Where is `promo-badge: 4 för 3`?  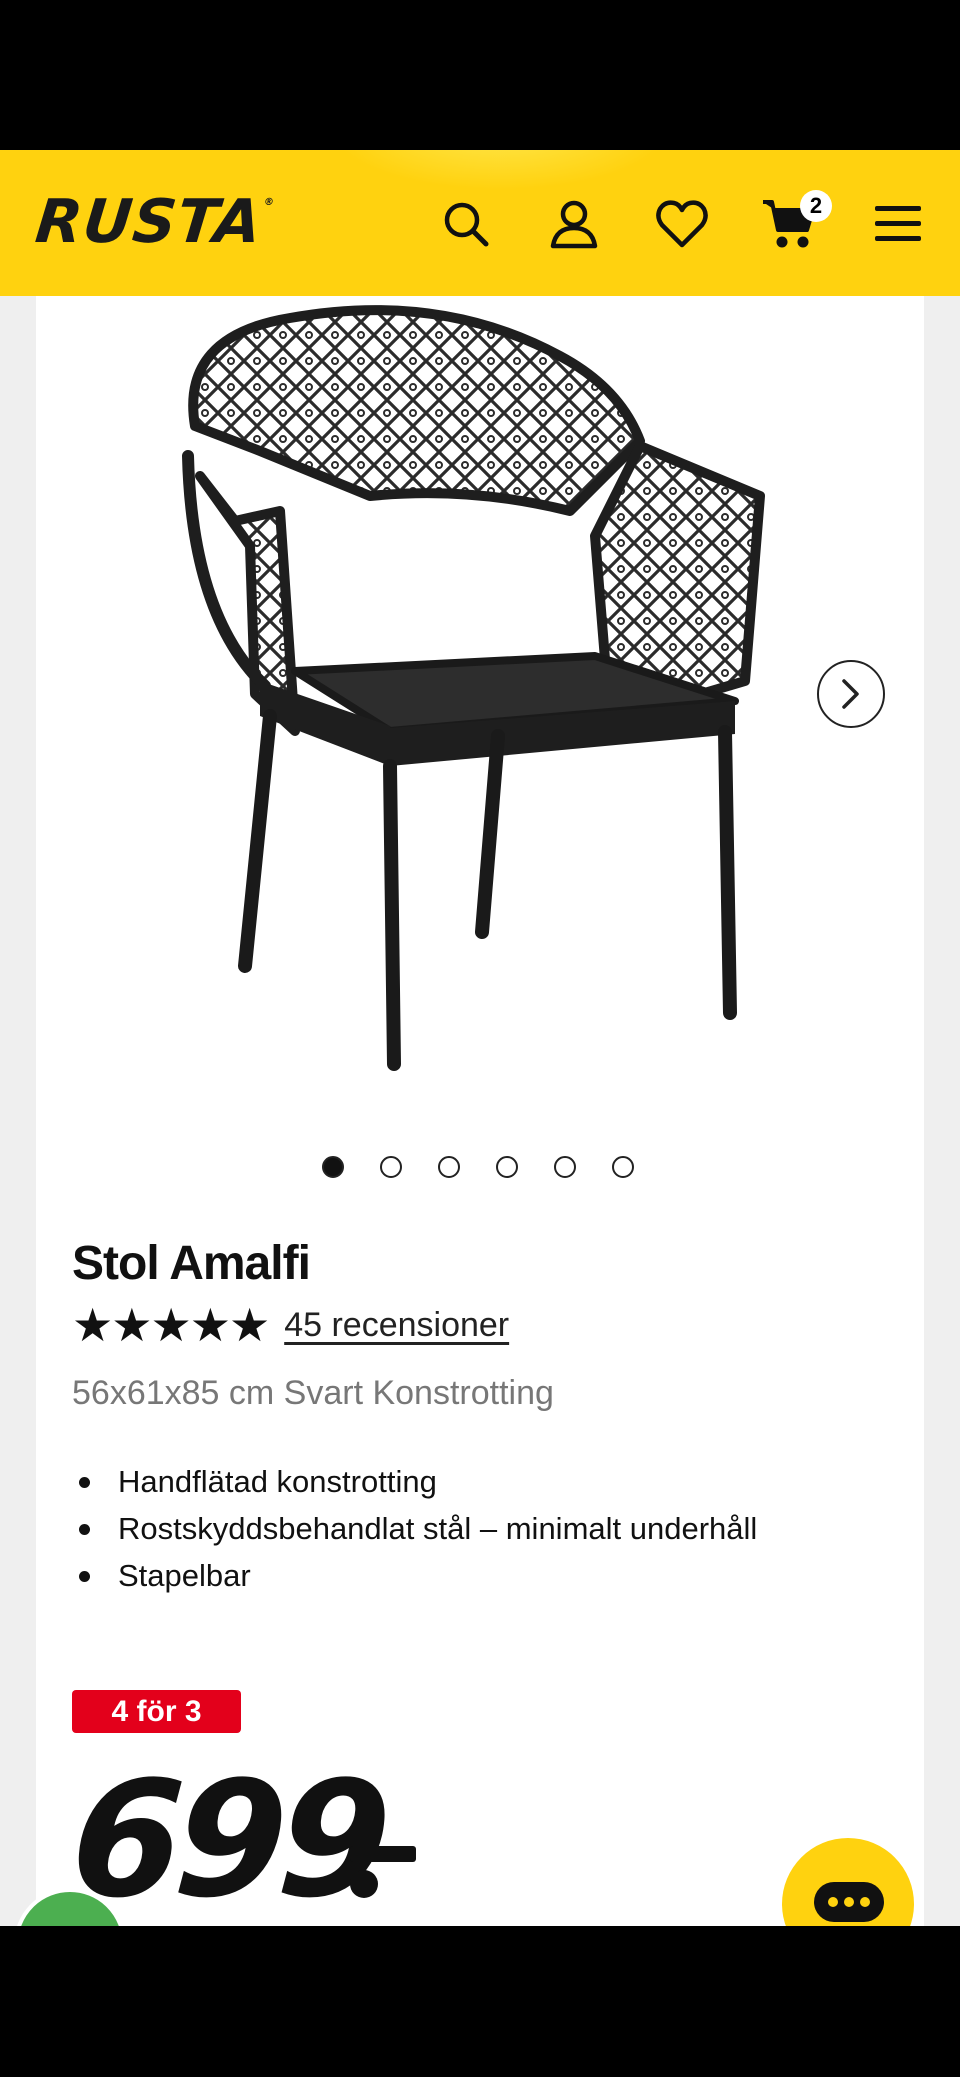 promo-badge: 4 för 3 is located at coordinates (156, 1711).